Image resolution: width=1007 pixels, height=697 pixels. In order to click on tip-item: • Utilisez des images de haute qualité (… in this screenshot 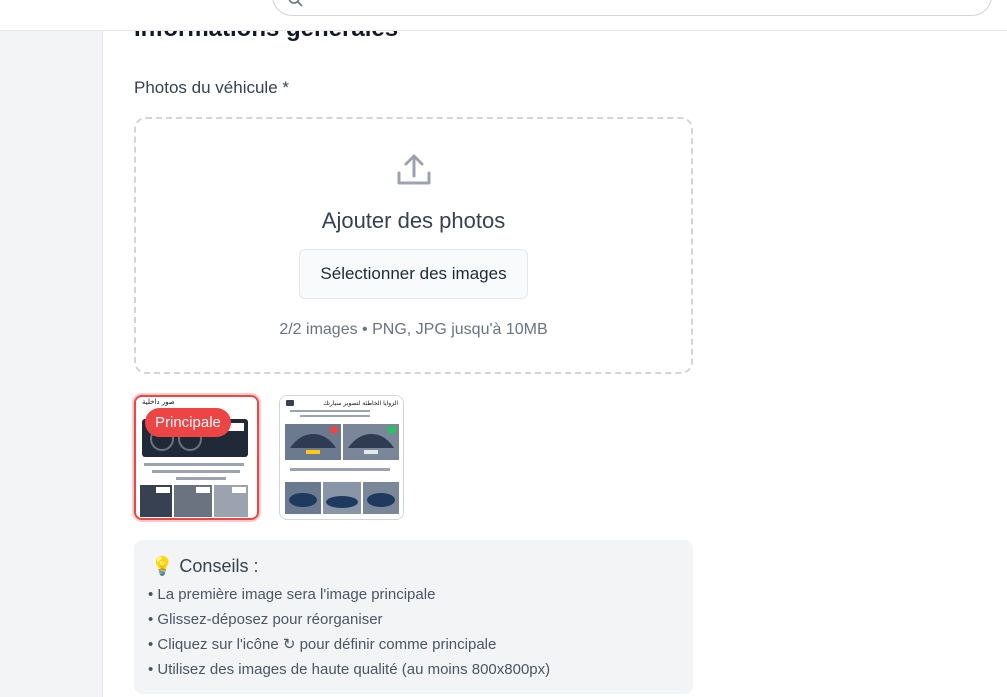, I will do `click(349, 669)`.